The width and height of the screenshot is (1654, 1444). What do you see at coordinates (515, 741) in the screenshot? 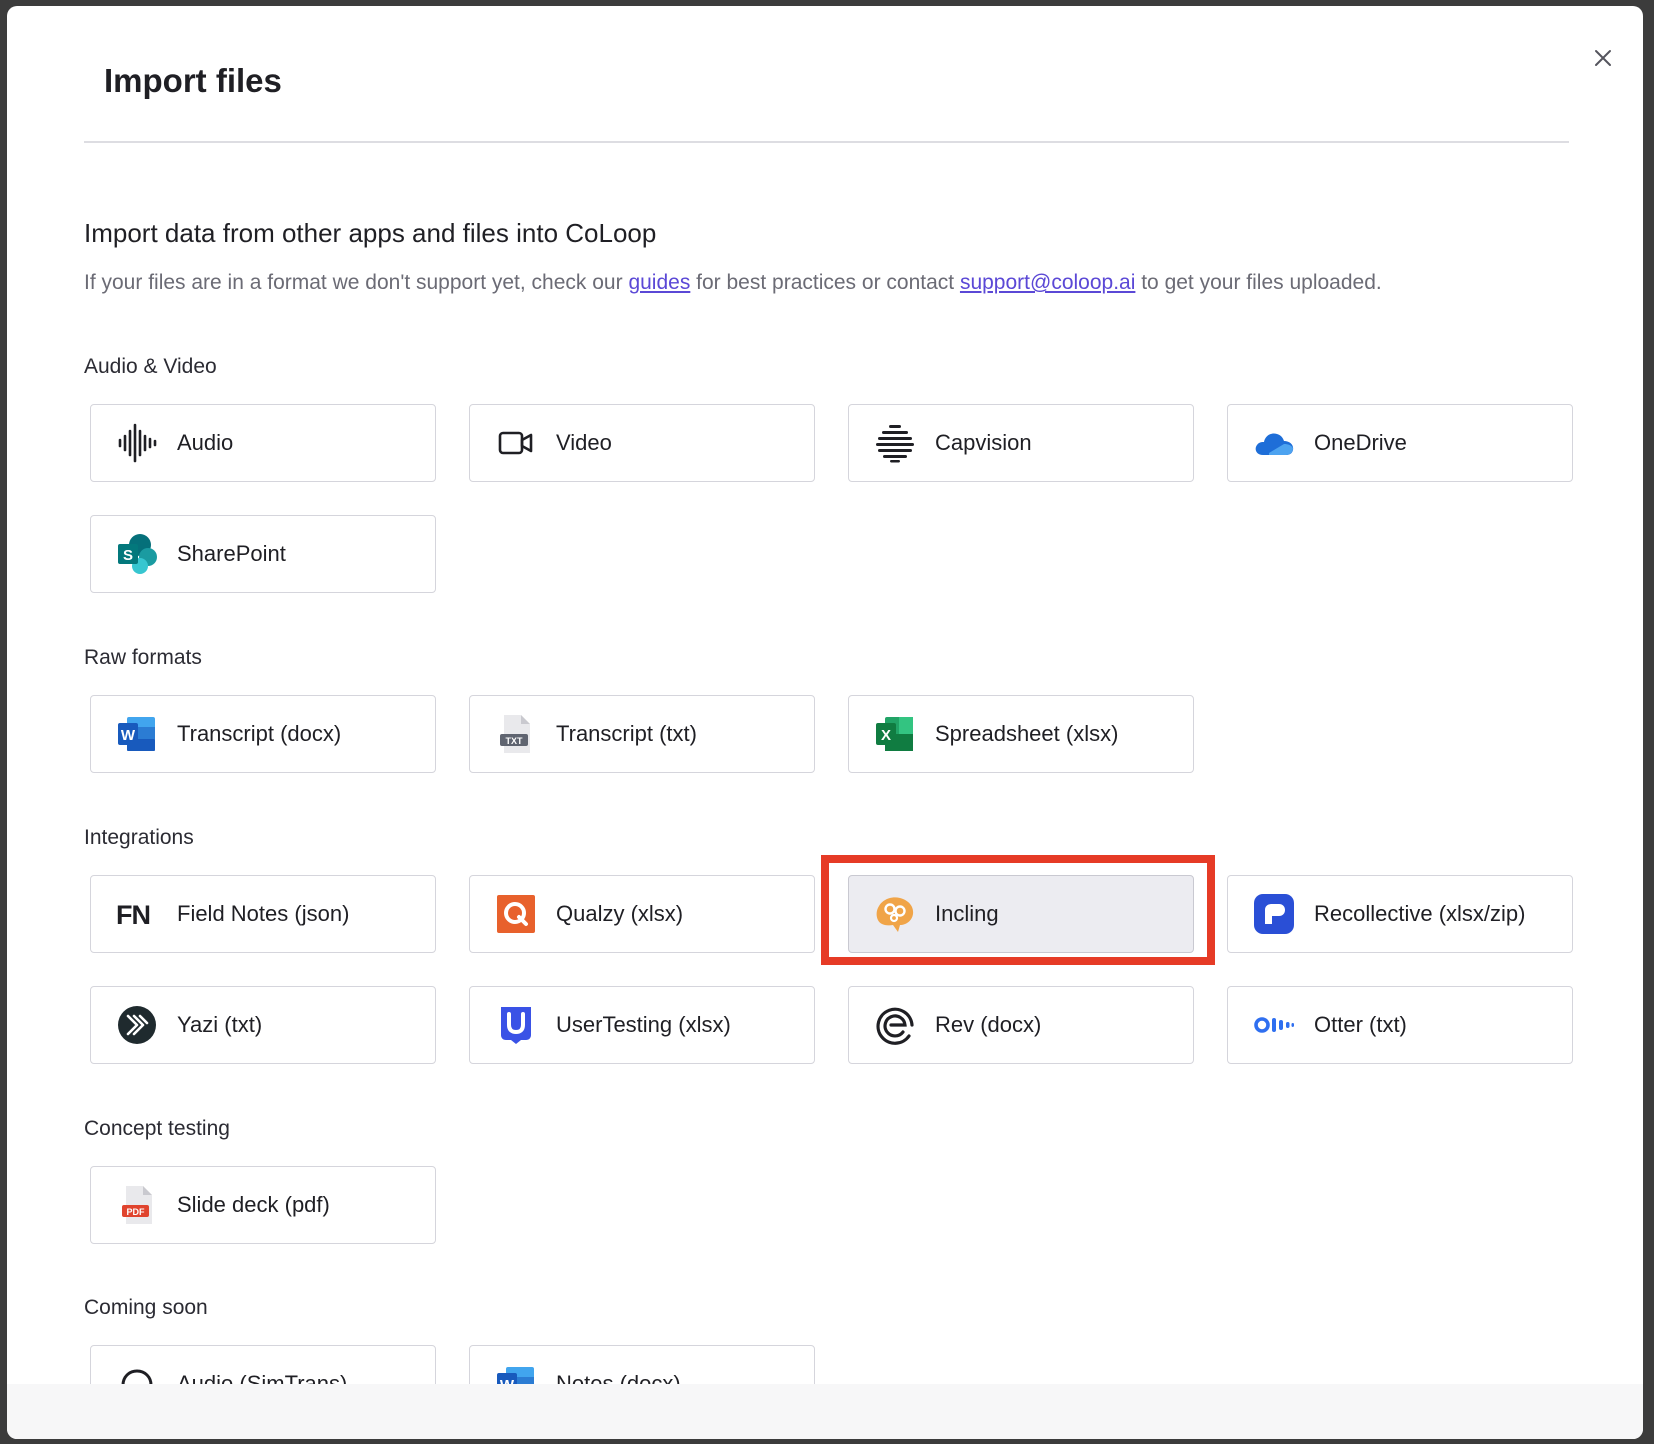
I see `svg-text: TXT` at bounding box center [515, 741].